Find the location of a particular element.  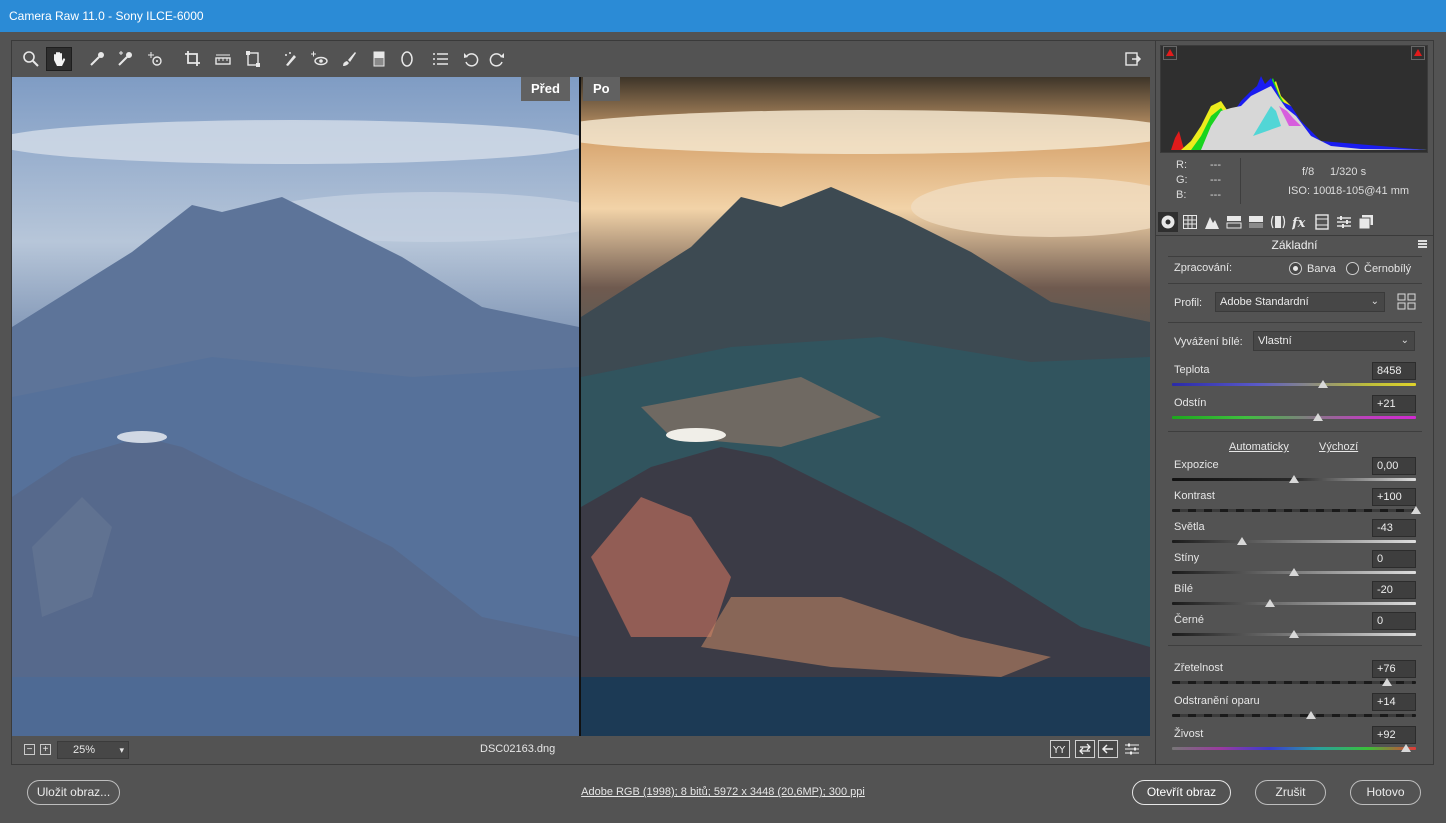

slider-value-input: +92 is located at coordinates (1394, 735).